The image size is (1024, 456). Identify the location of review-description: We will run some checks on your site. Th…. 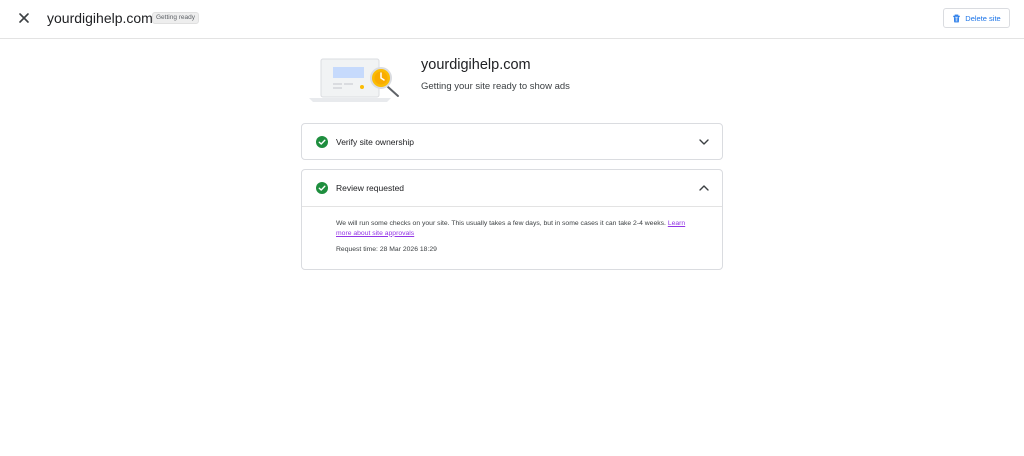
(512, 228).